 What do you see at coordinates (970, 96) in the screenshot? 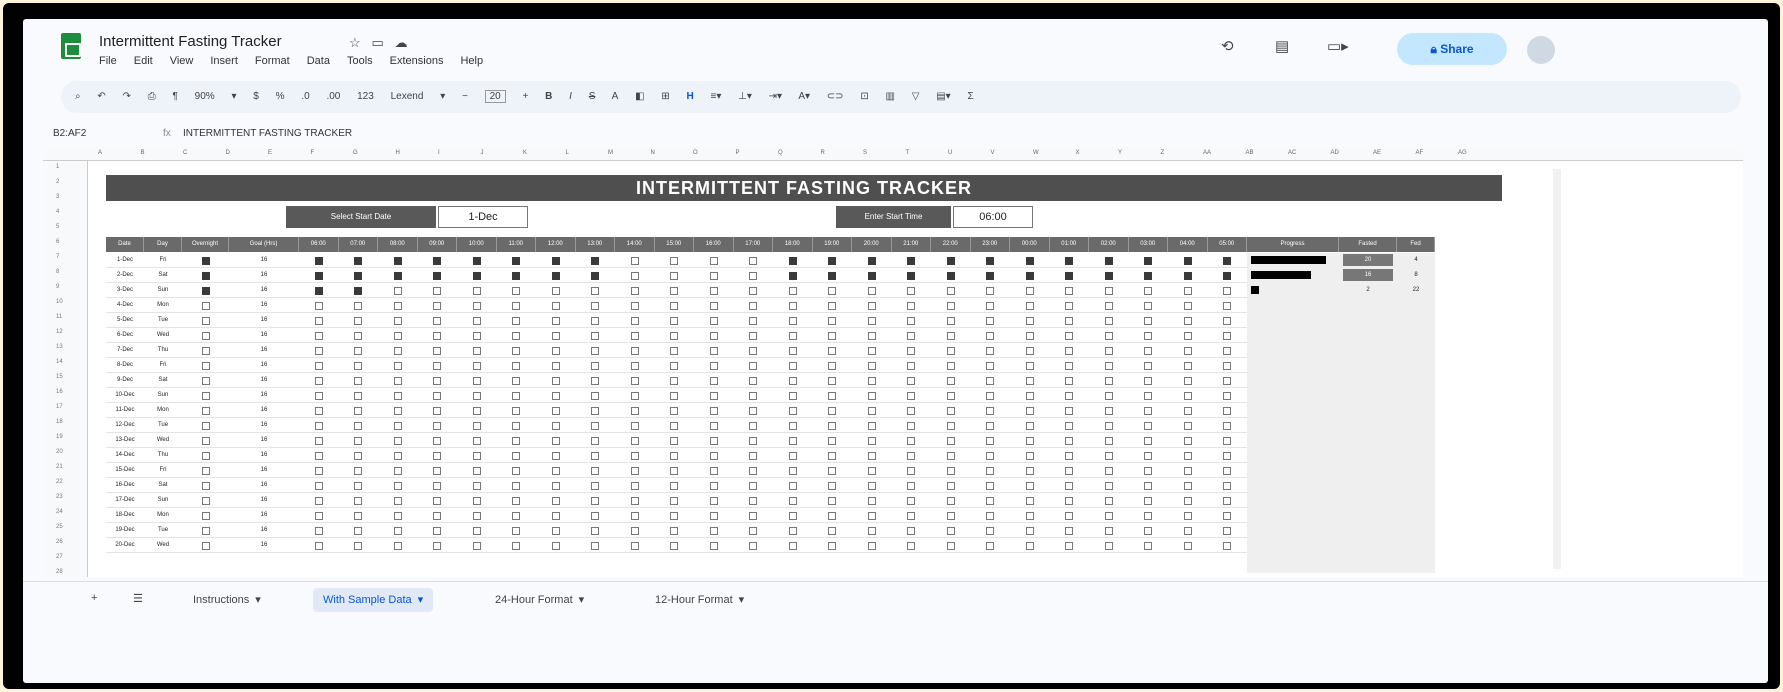
I see `functions-icon: Σ` at bounding box center [970, 96].